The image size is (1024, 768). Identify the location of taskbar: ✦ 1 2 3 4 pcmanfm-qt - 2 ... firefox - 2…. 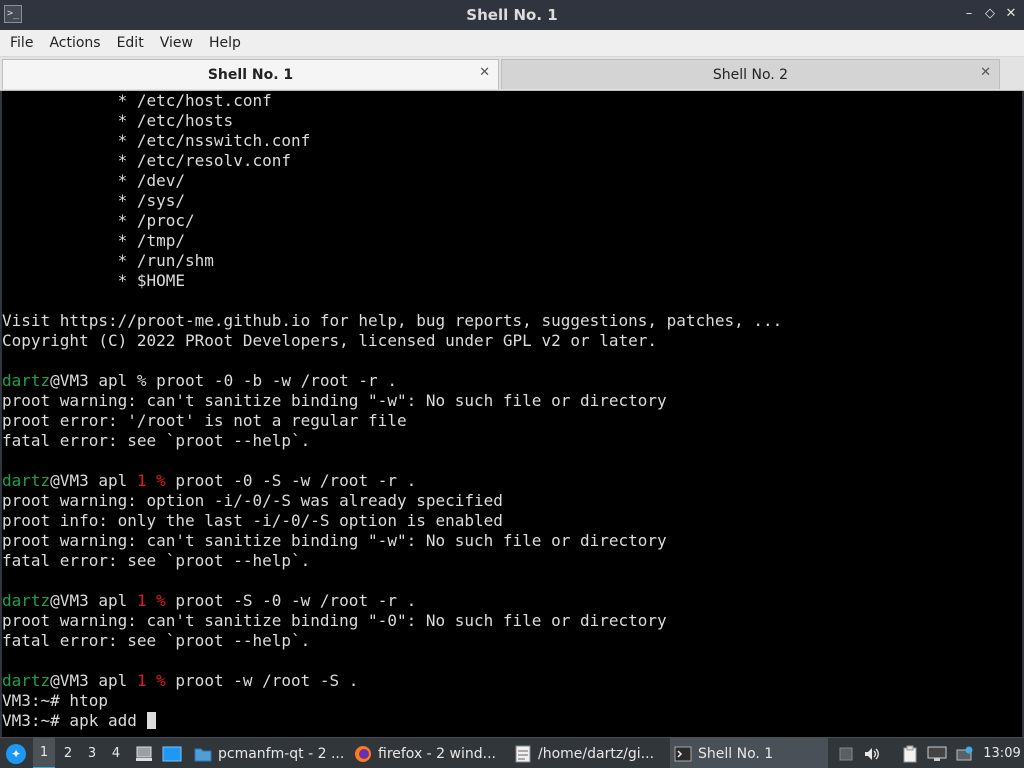
(512, 752).